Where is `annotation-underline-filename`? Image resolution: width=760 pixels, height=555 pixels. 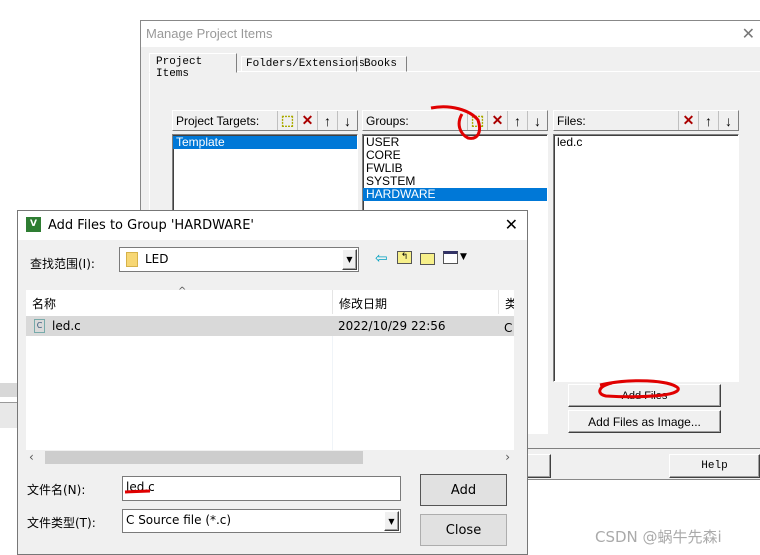
annotation-underline-filename is located at coordinates (137, 491).